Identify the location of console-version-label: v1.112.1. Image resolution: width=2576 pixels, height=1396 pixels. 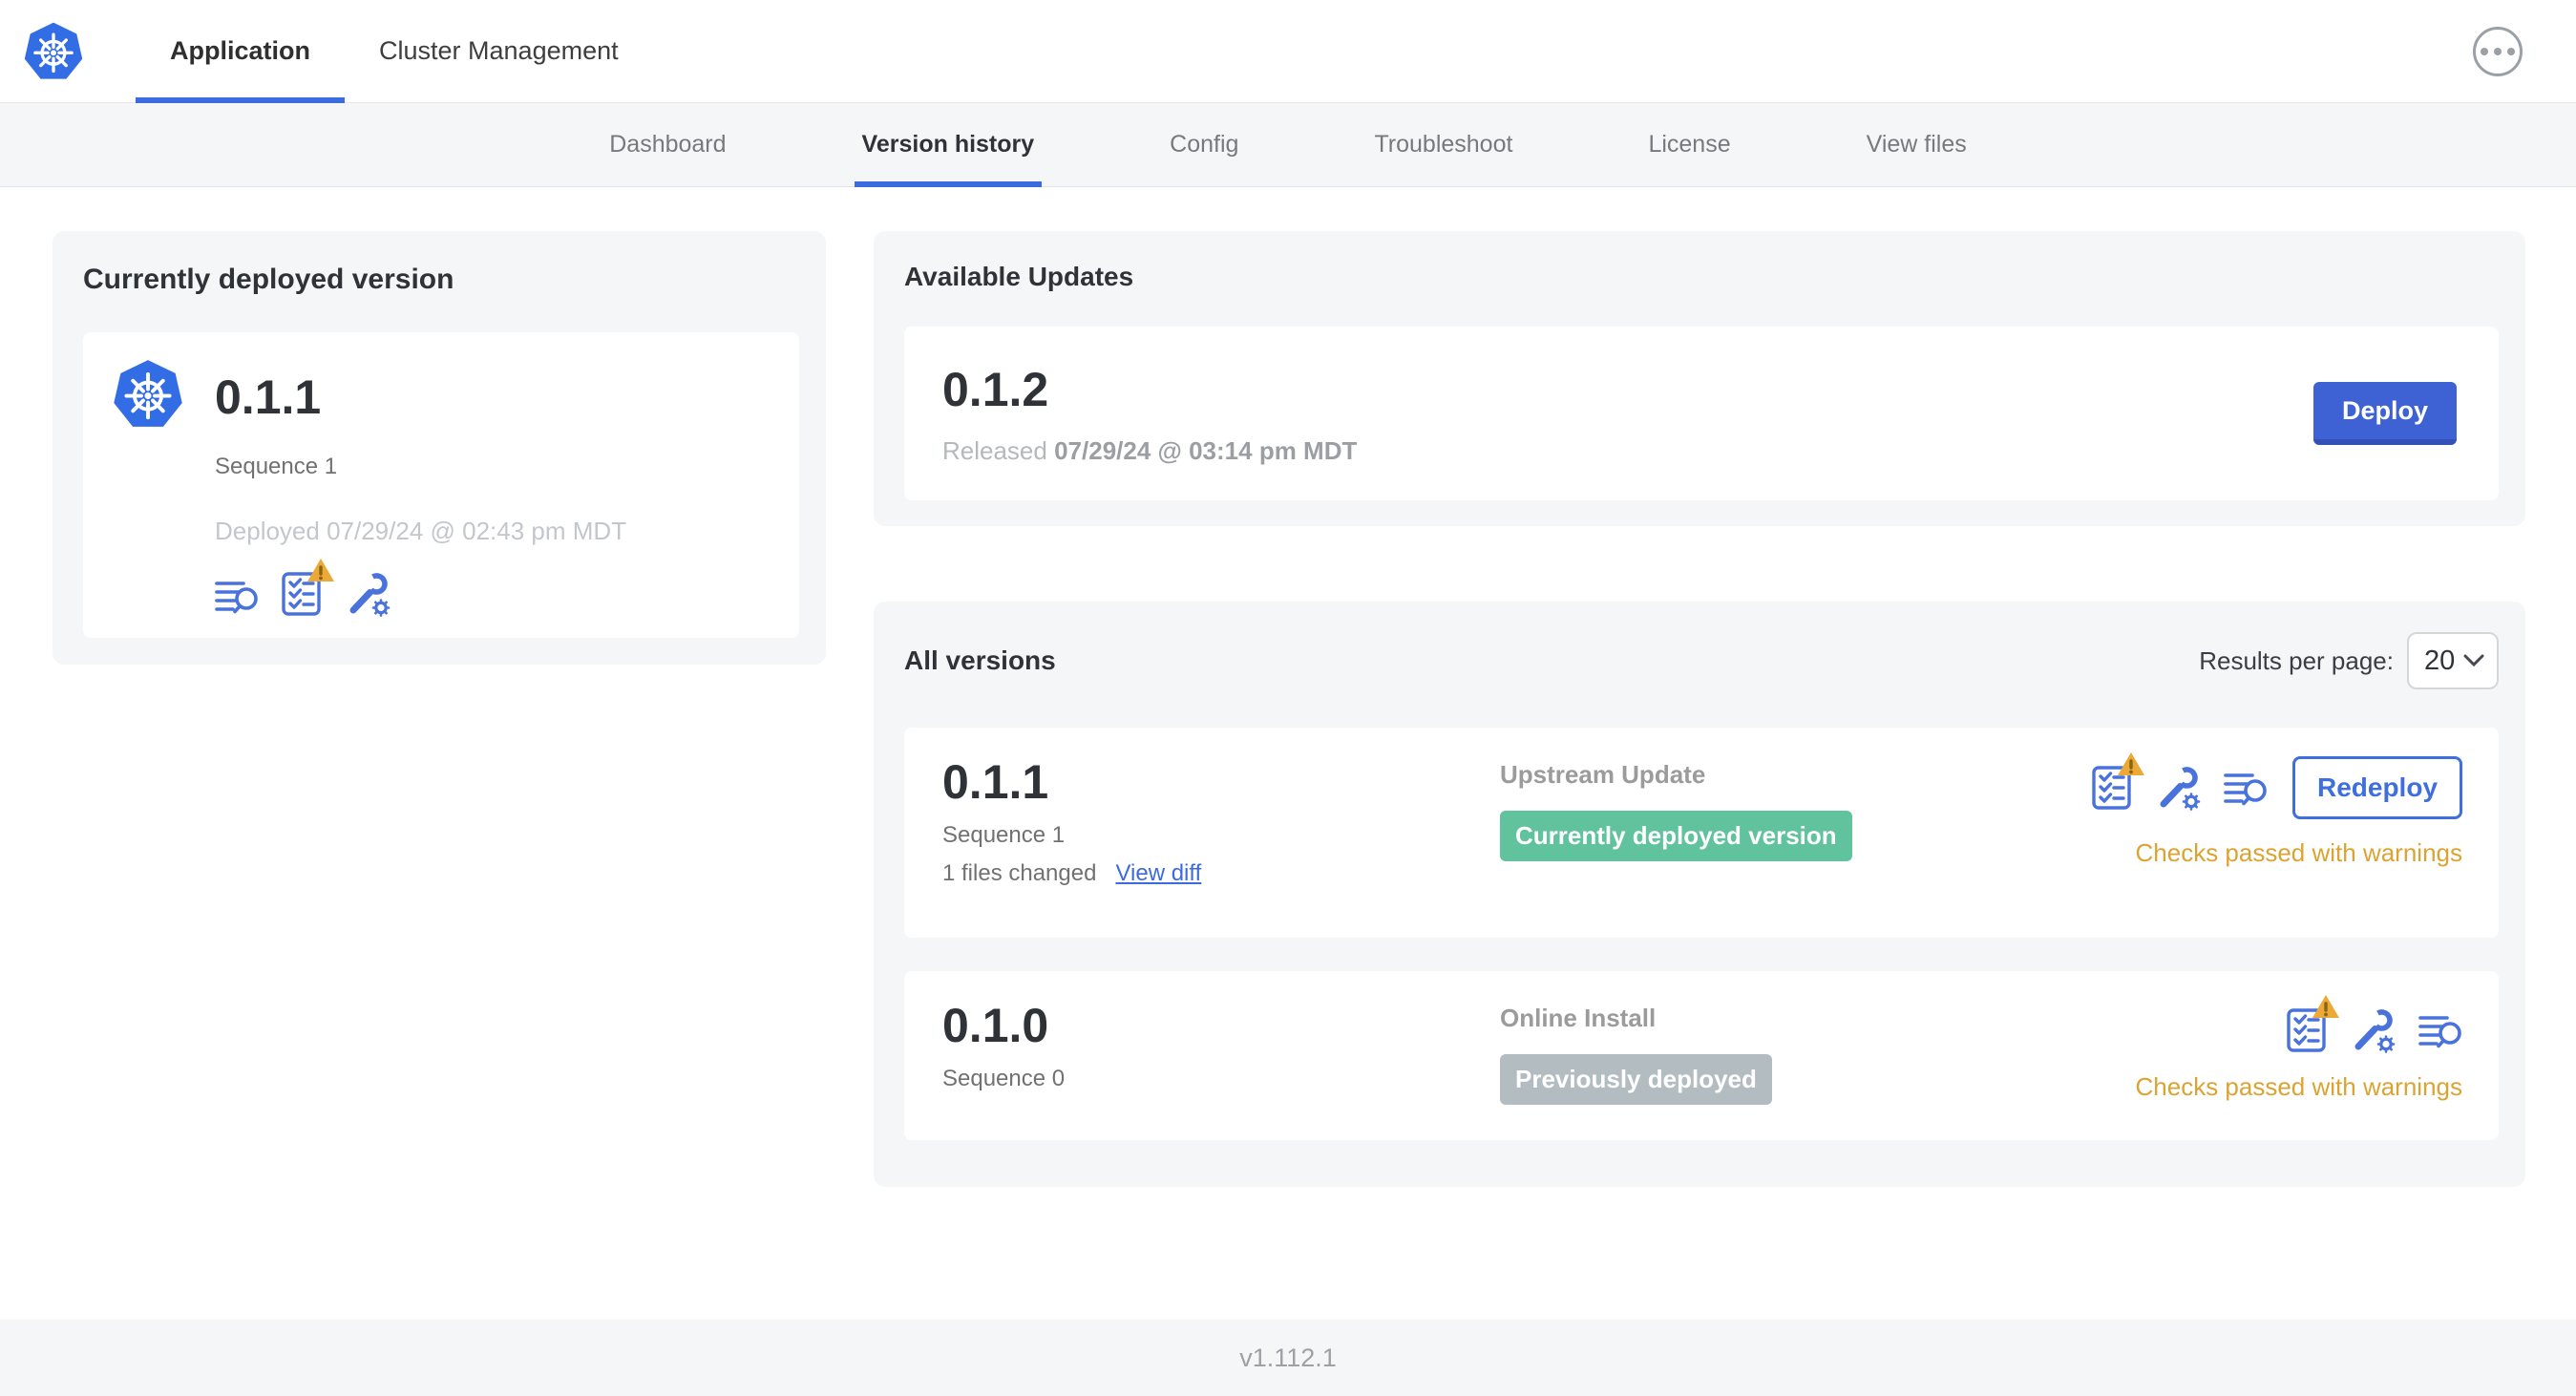
(1288, 1357).